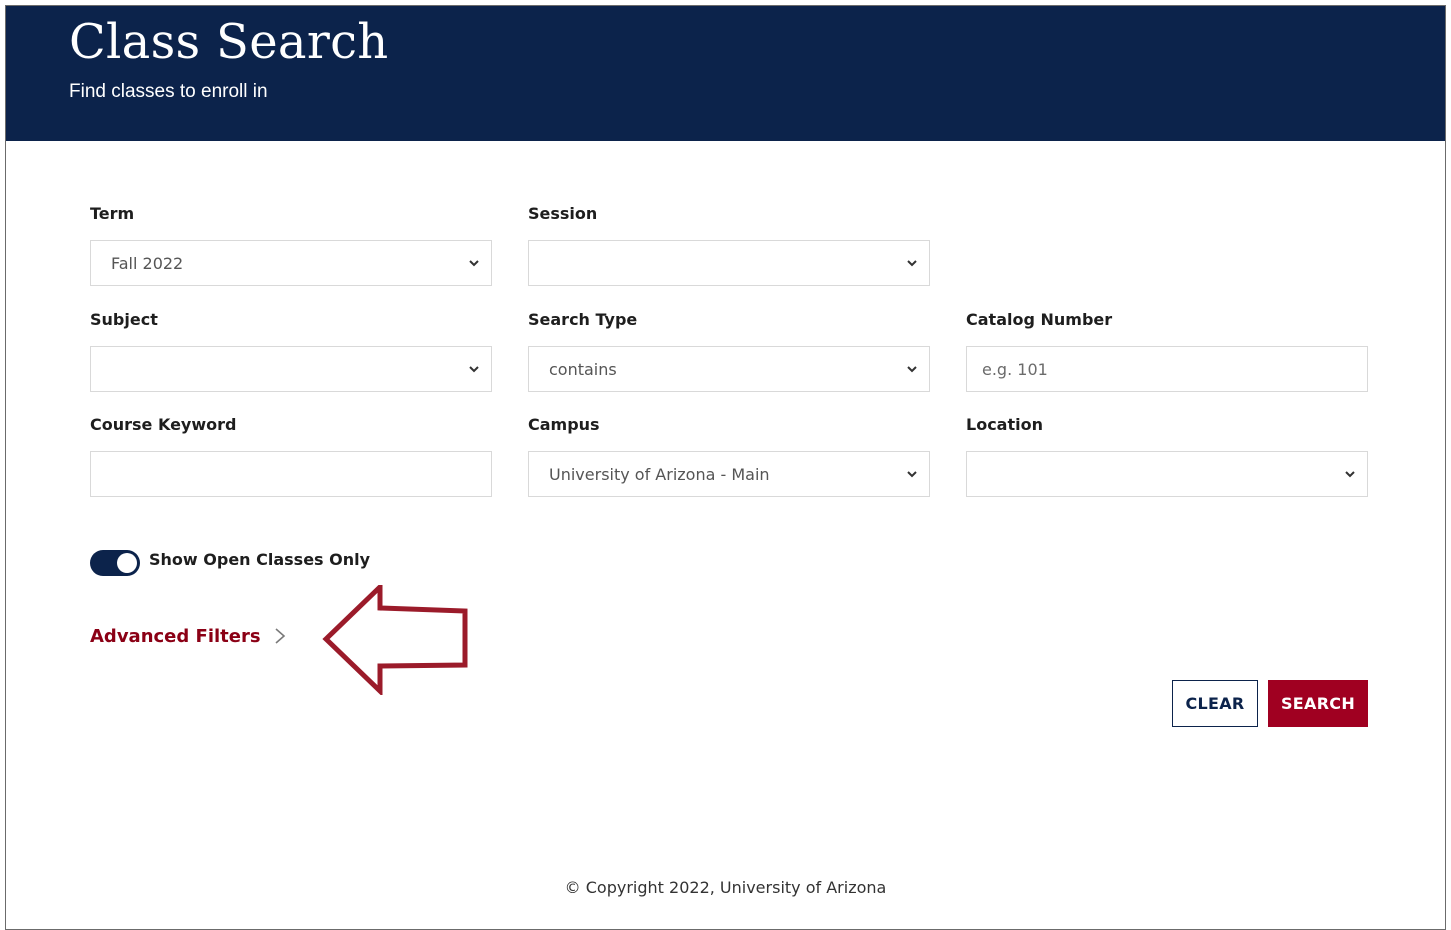  What do you see at coordinates (1015, 369) in the screenshot?
I see `catalog-number-placeholder: e.g. 101` at bounding box center [1015, 369].